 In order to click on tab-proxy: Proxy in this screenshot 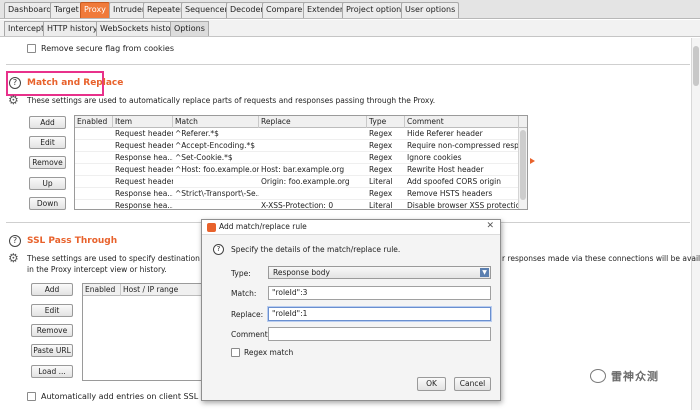, I will do `click(95, 10)`.